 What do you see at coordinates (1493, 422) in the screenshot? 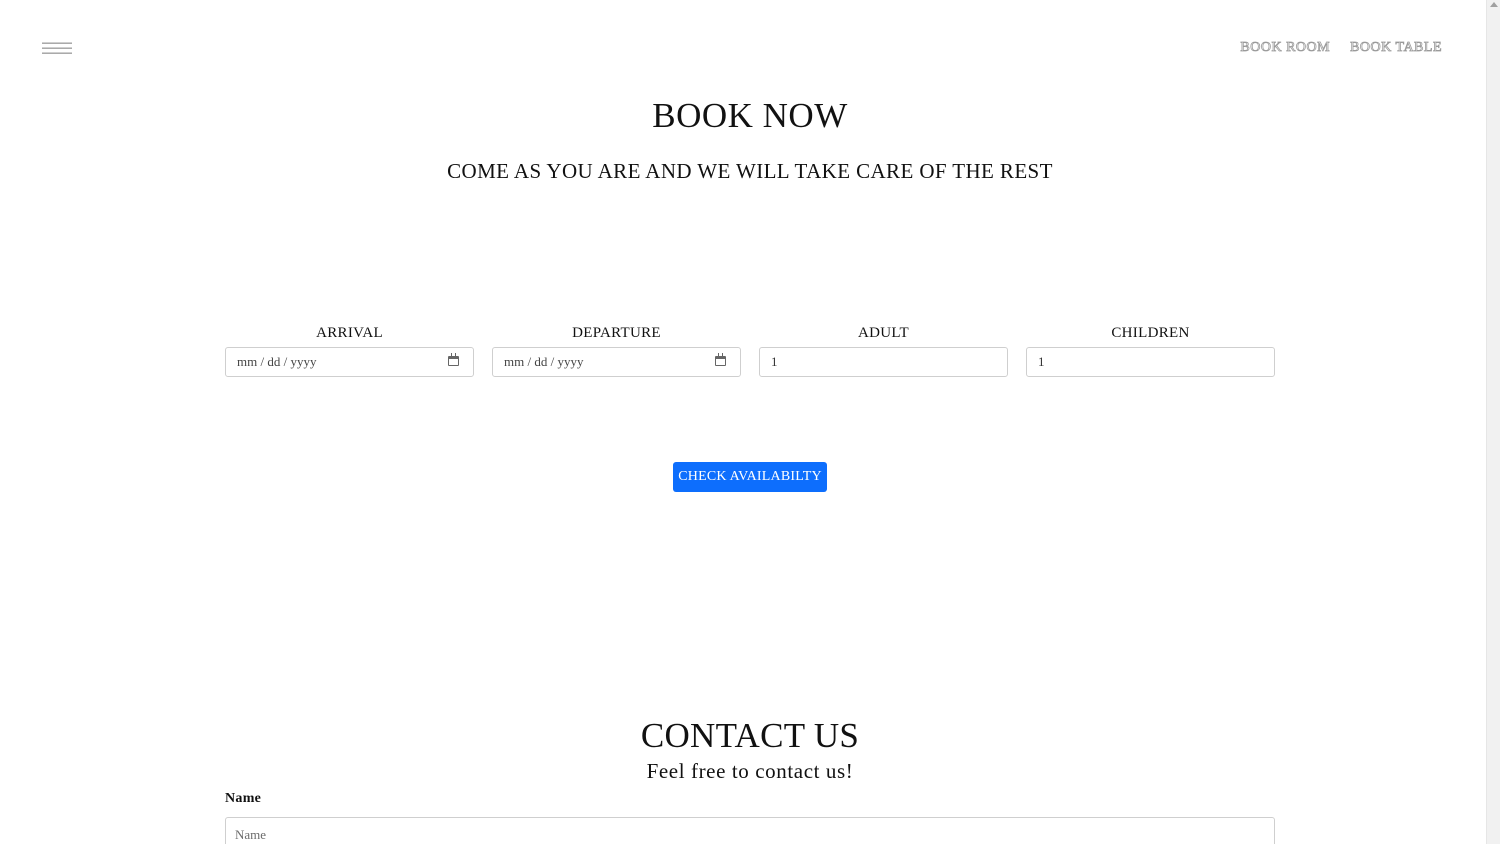
I see `page-scrollbar` at bounding box center [1493, 422].